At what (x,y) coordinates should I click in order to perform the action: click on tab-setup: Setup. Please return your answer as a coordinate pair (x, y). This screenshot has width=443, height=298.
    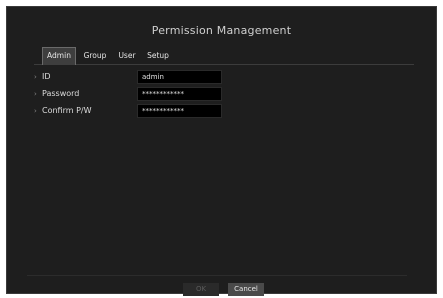
    Looking at the image, I should click on (158, 56).